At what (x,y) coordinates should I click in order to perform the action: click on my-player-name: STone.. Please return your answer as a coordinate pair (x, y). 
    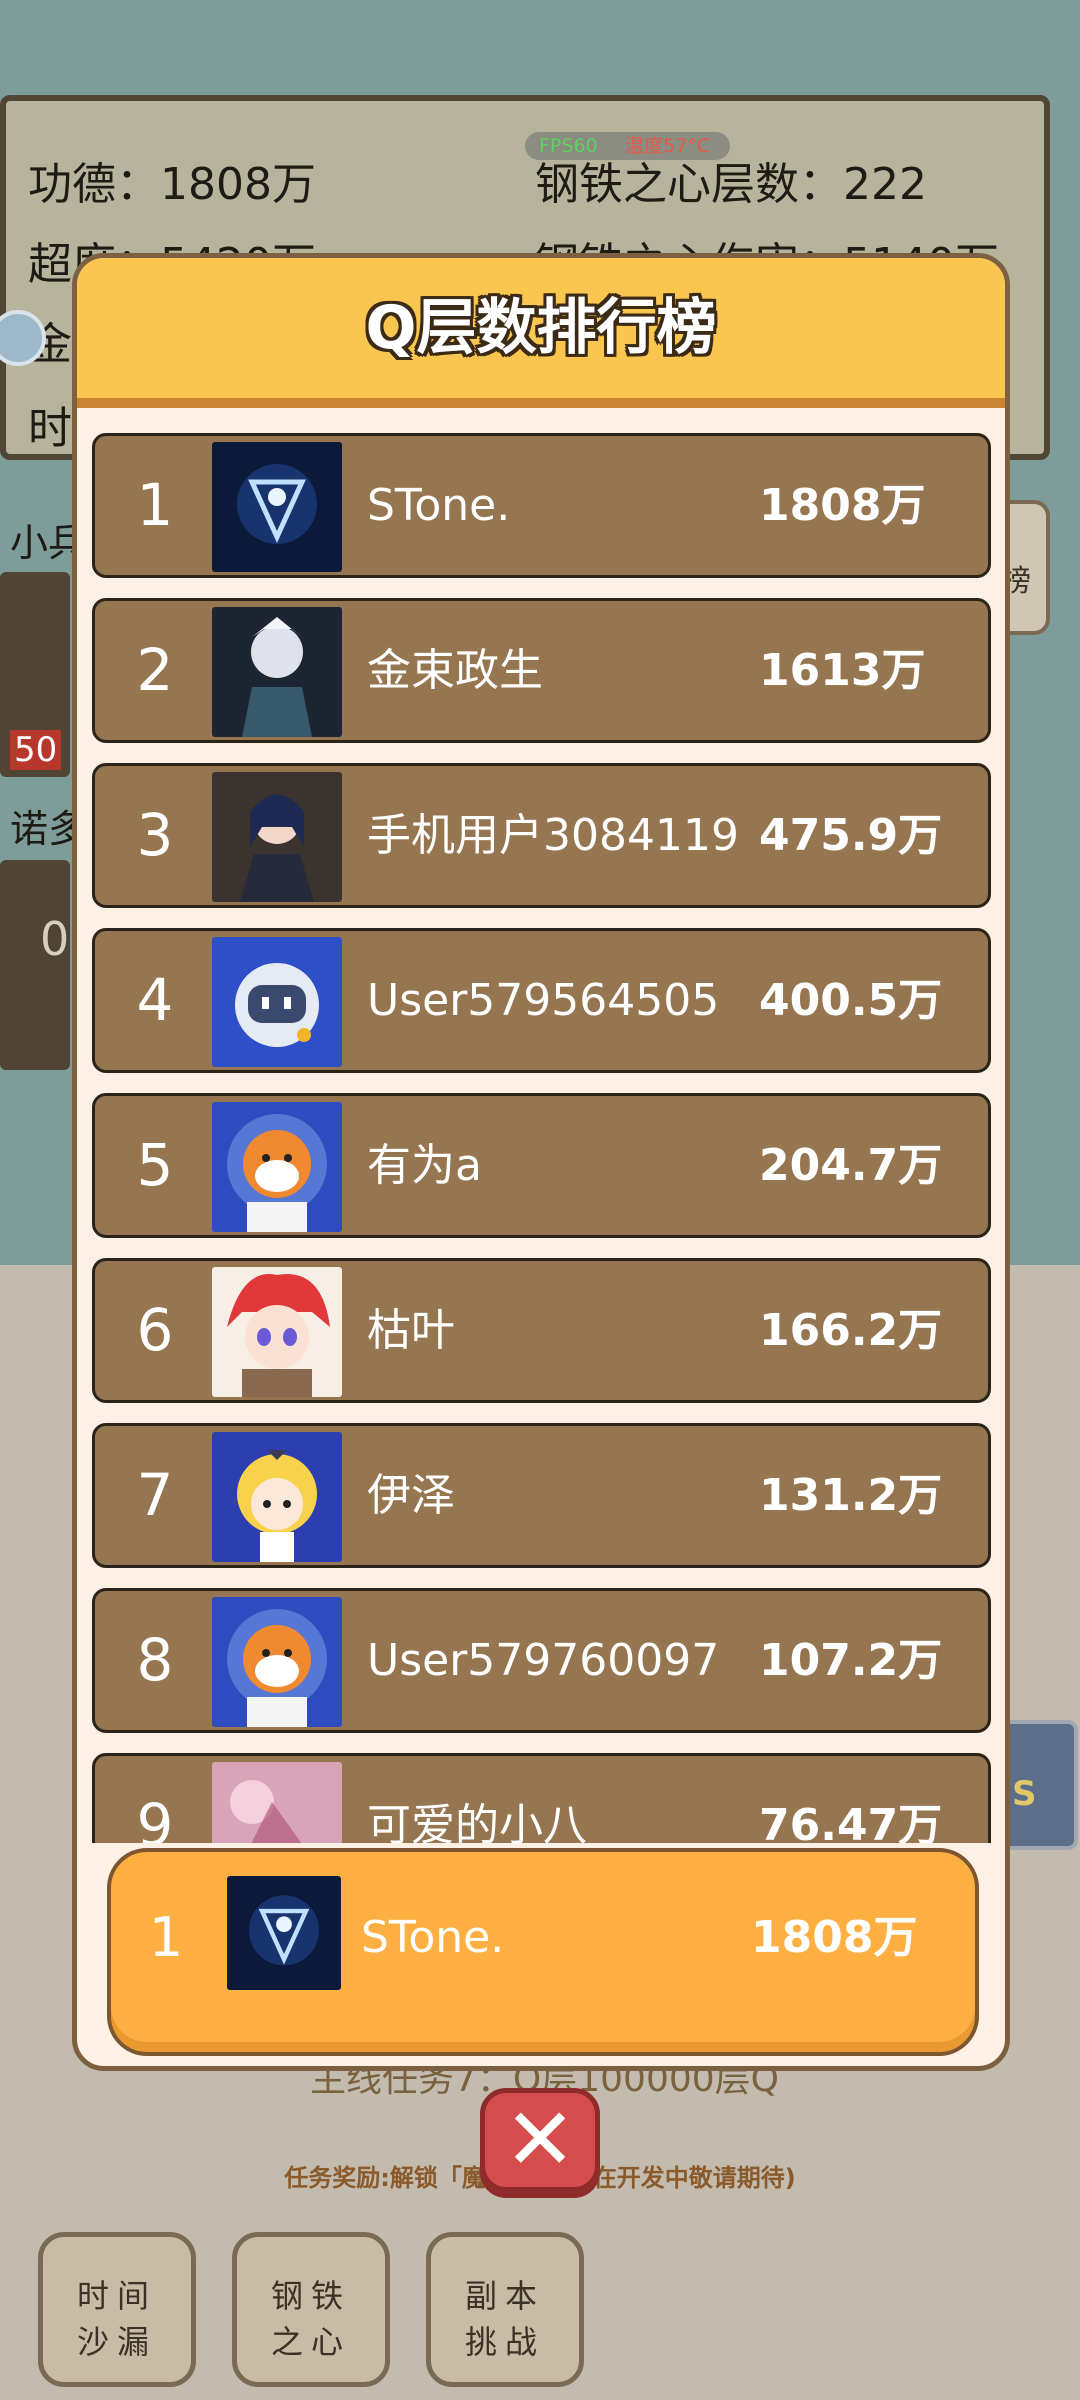
    Looking at the image, I should click on (433, 1937).